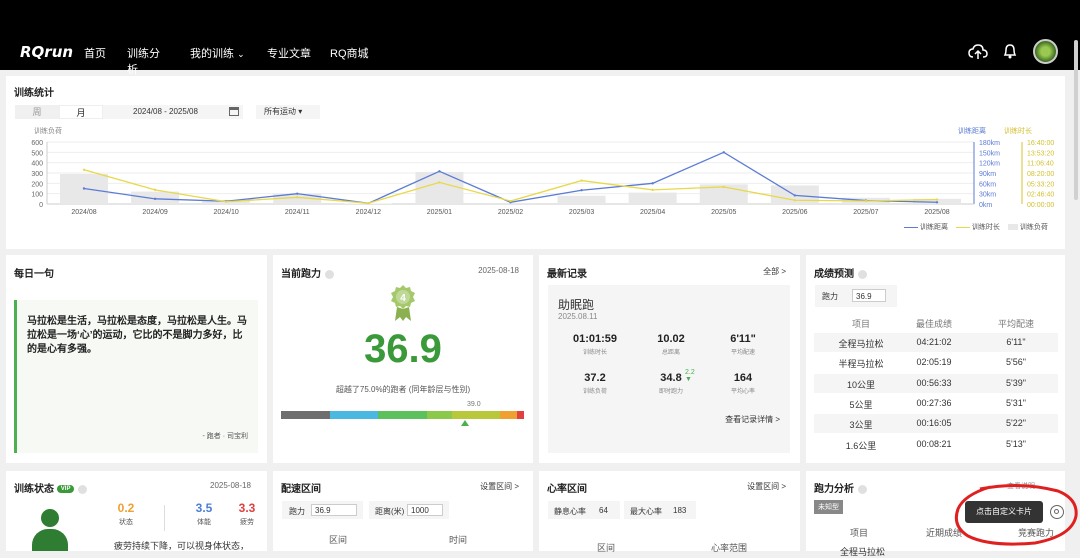 Image resolution: width=1080 pixels, height=558 pixels. What do you see at coordinates (226, 212) in the screenshot?
I see `x-tick-label: 2024/10` at bounding box center [226, 212].